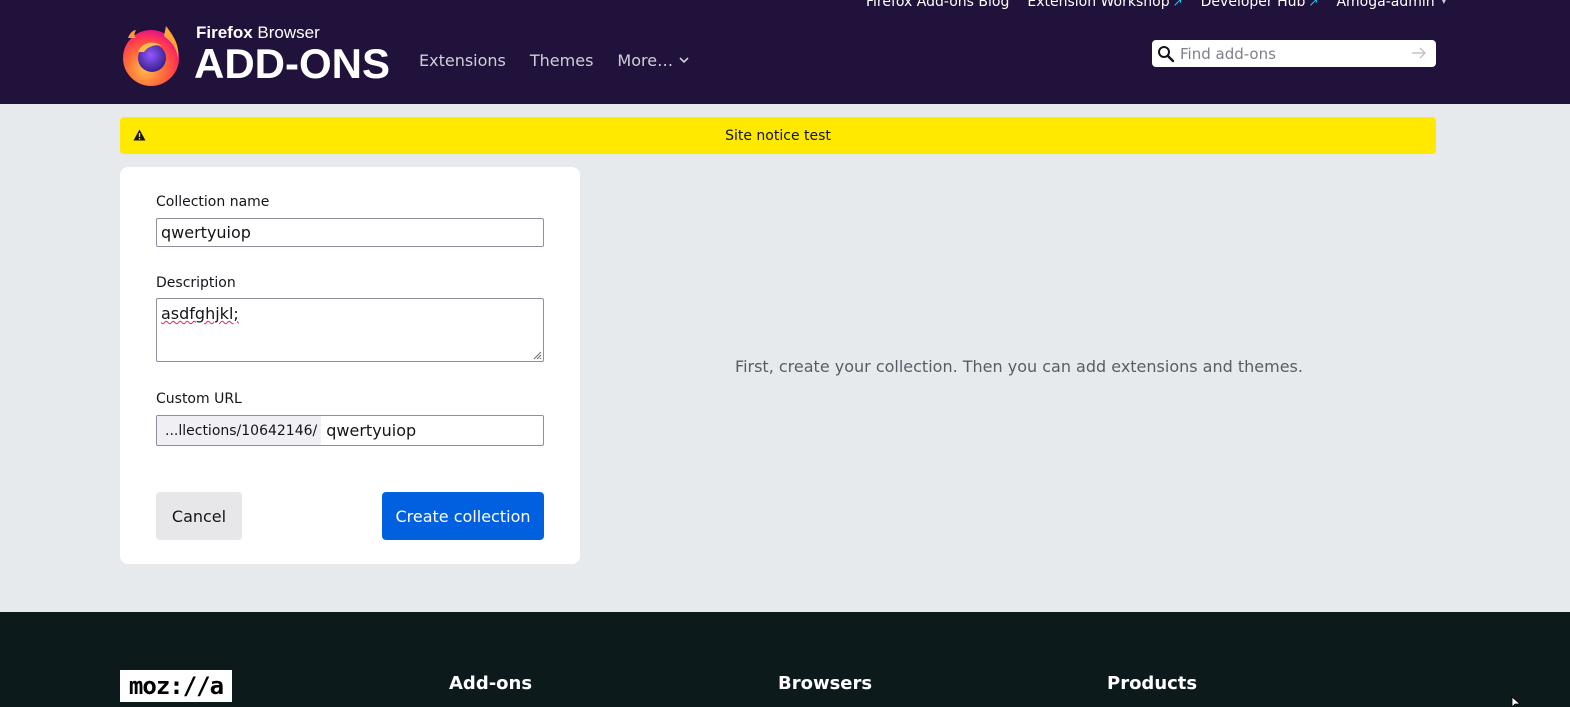 The image size is (1570, 707). Describe the element at coordinates (350, 330) in the screenshot. I see `description-textarea: asdfghjkl;` at that location.